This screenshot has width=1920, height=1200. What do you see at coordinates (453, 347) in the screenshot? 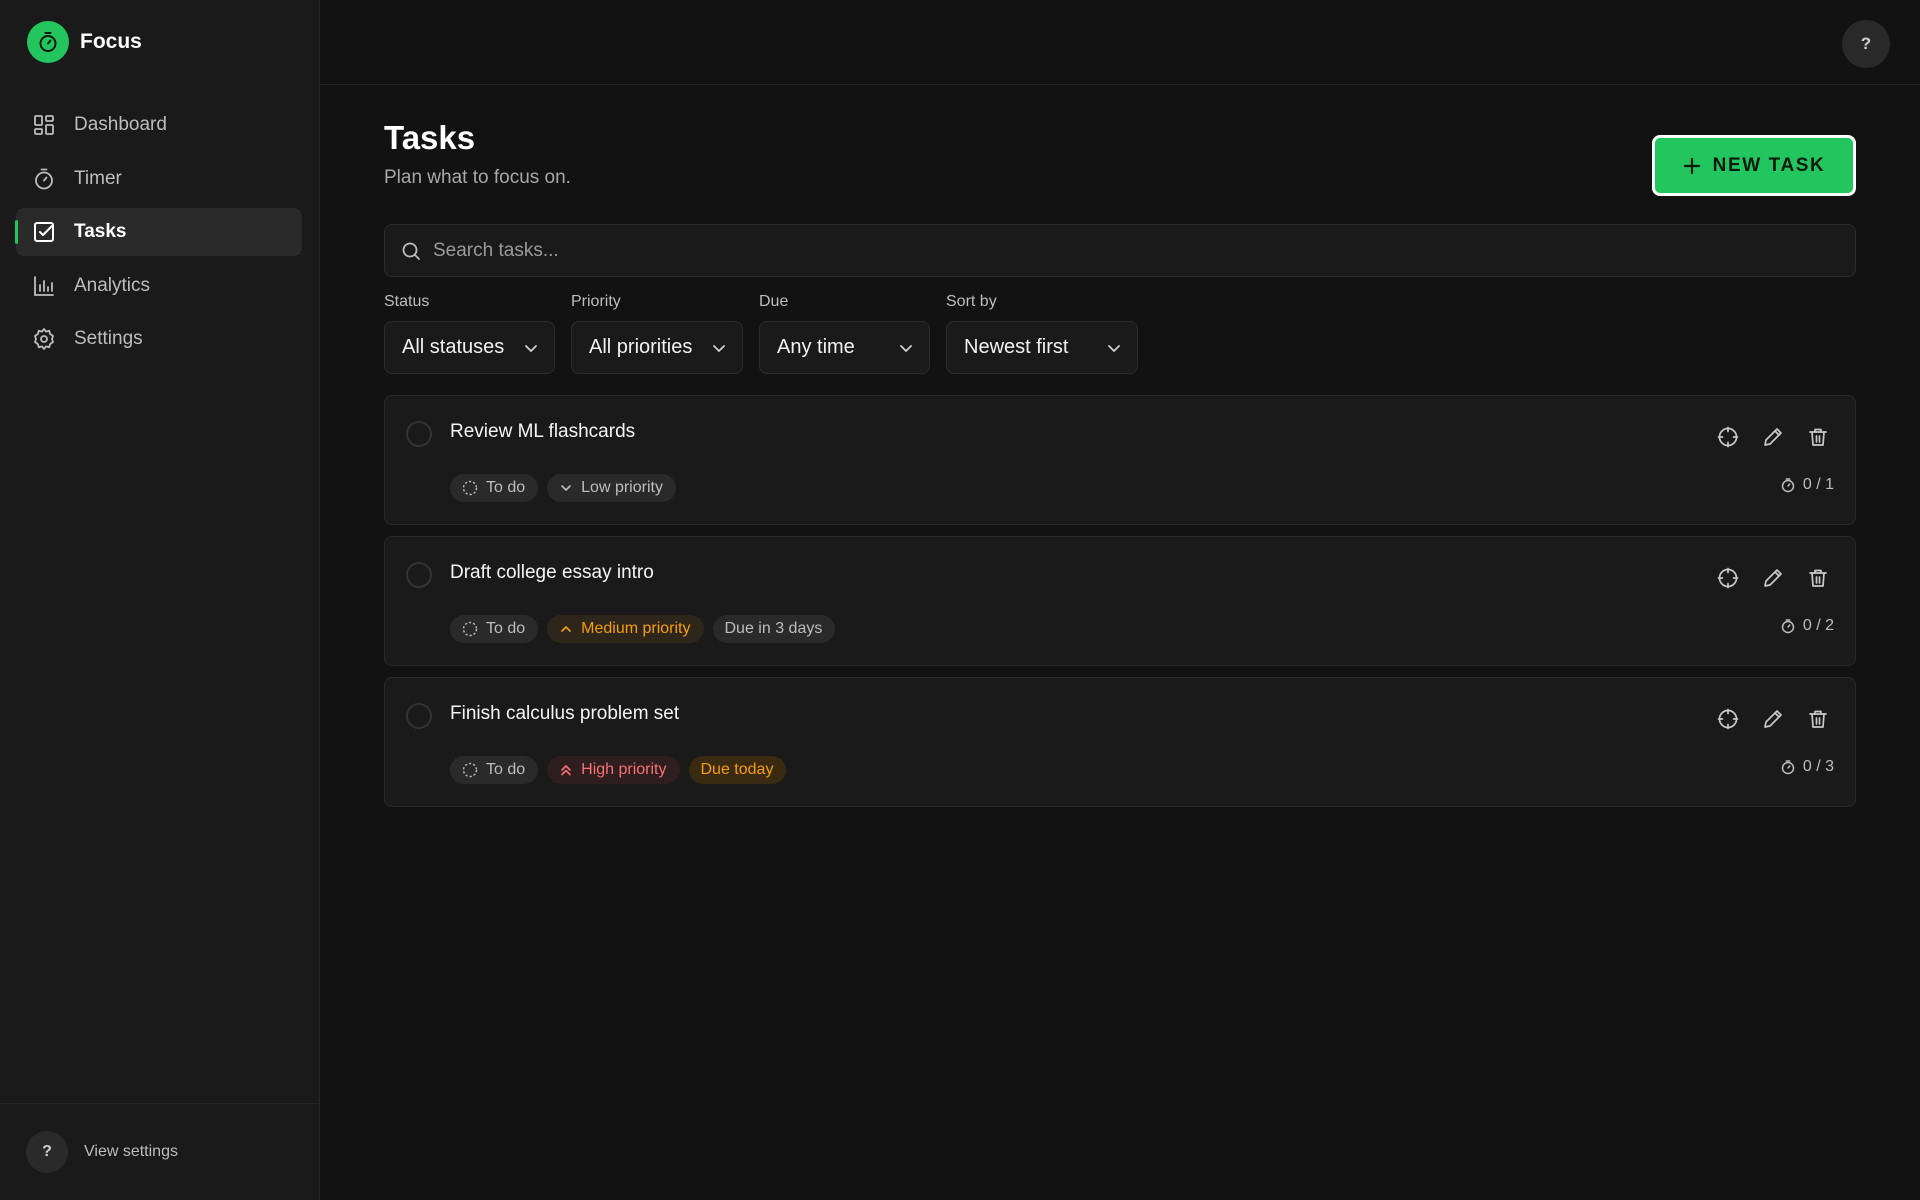
I see `select-value: All statuses` at bounding box center [453, 347].